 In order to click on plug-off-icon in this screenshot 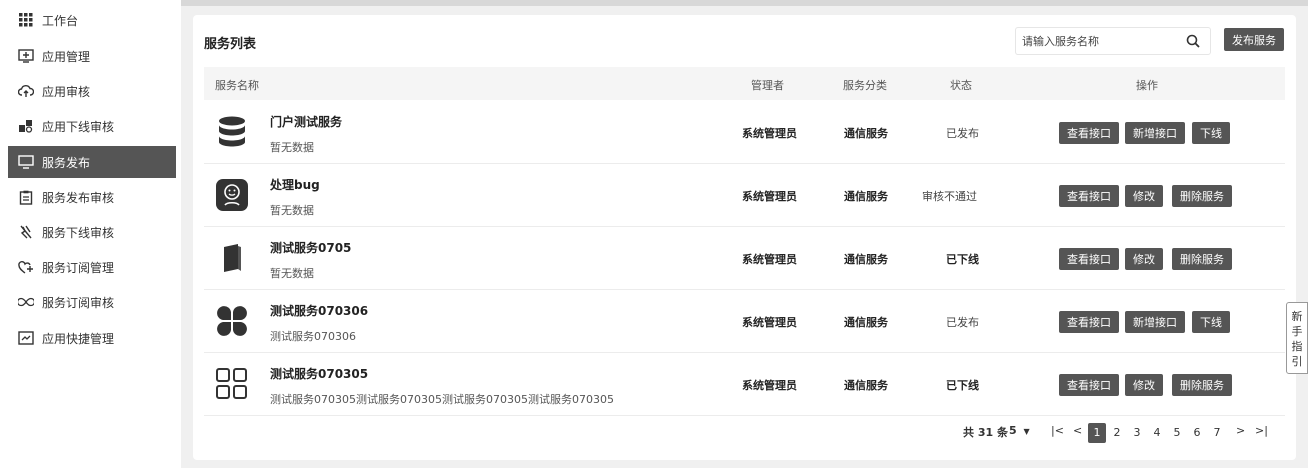, I will do `click(26, 232)`.